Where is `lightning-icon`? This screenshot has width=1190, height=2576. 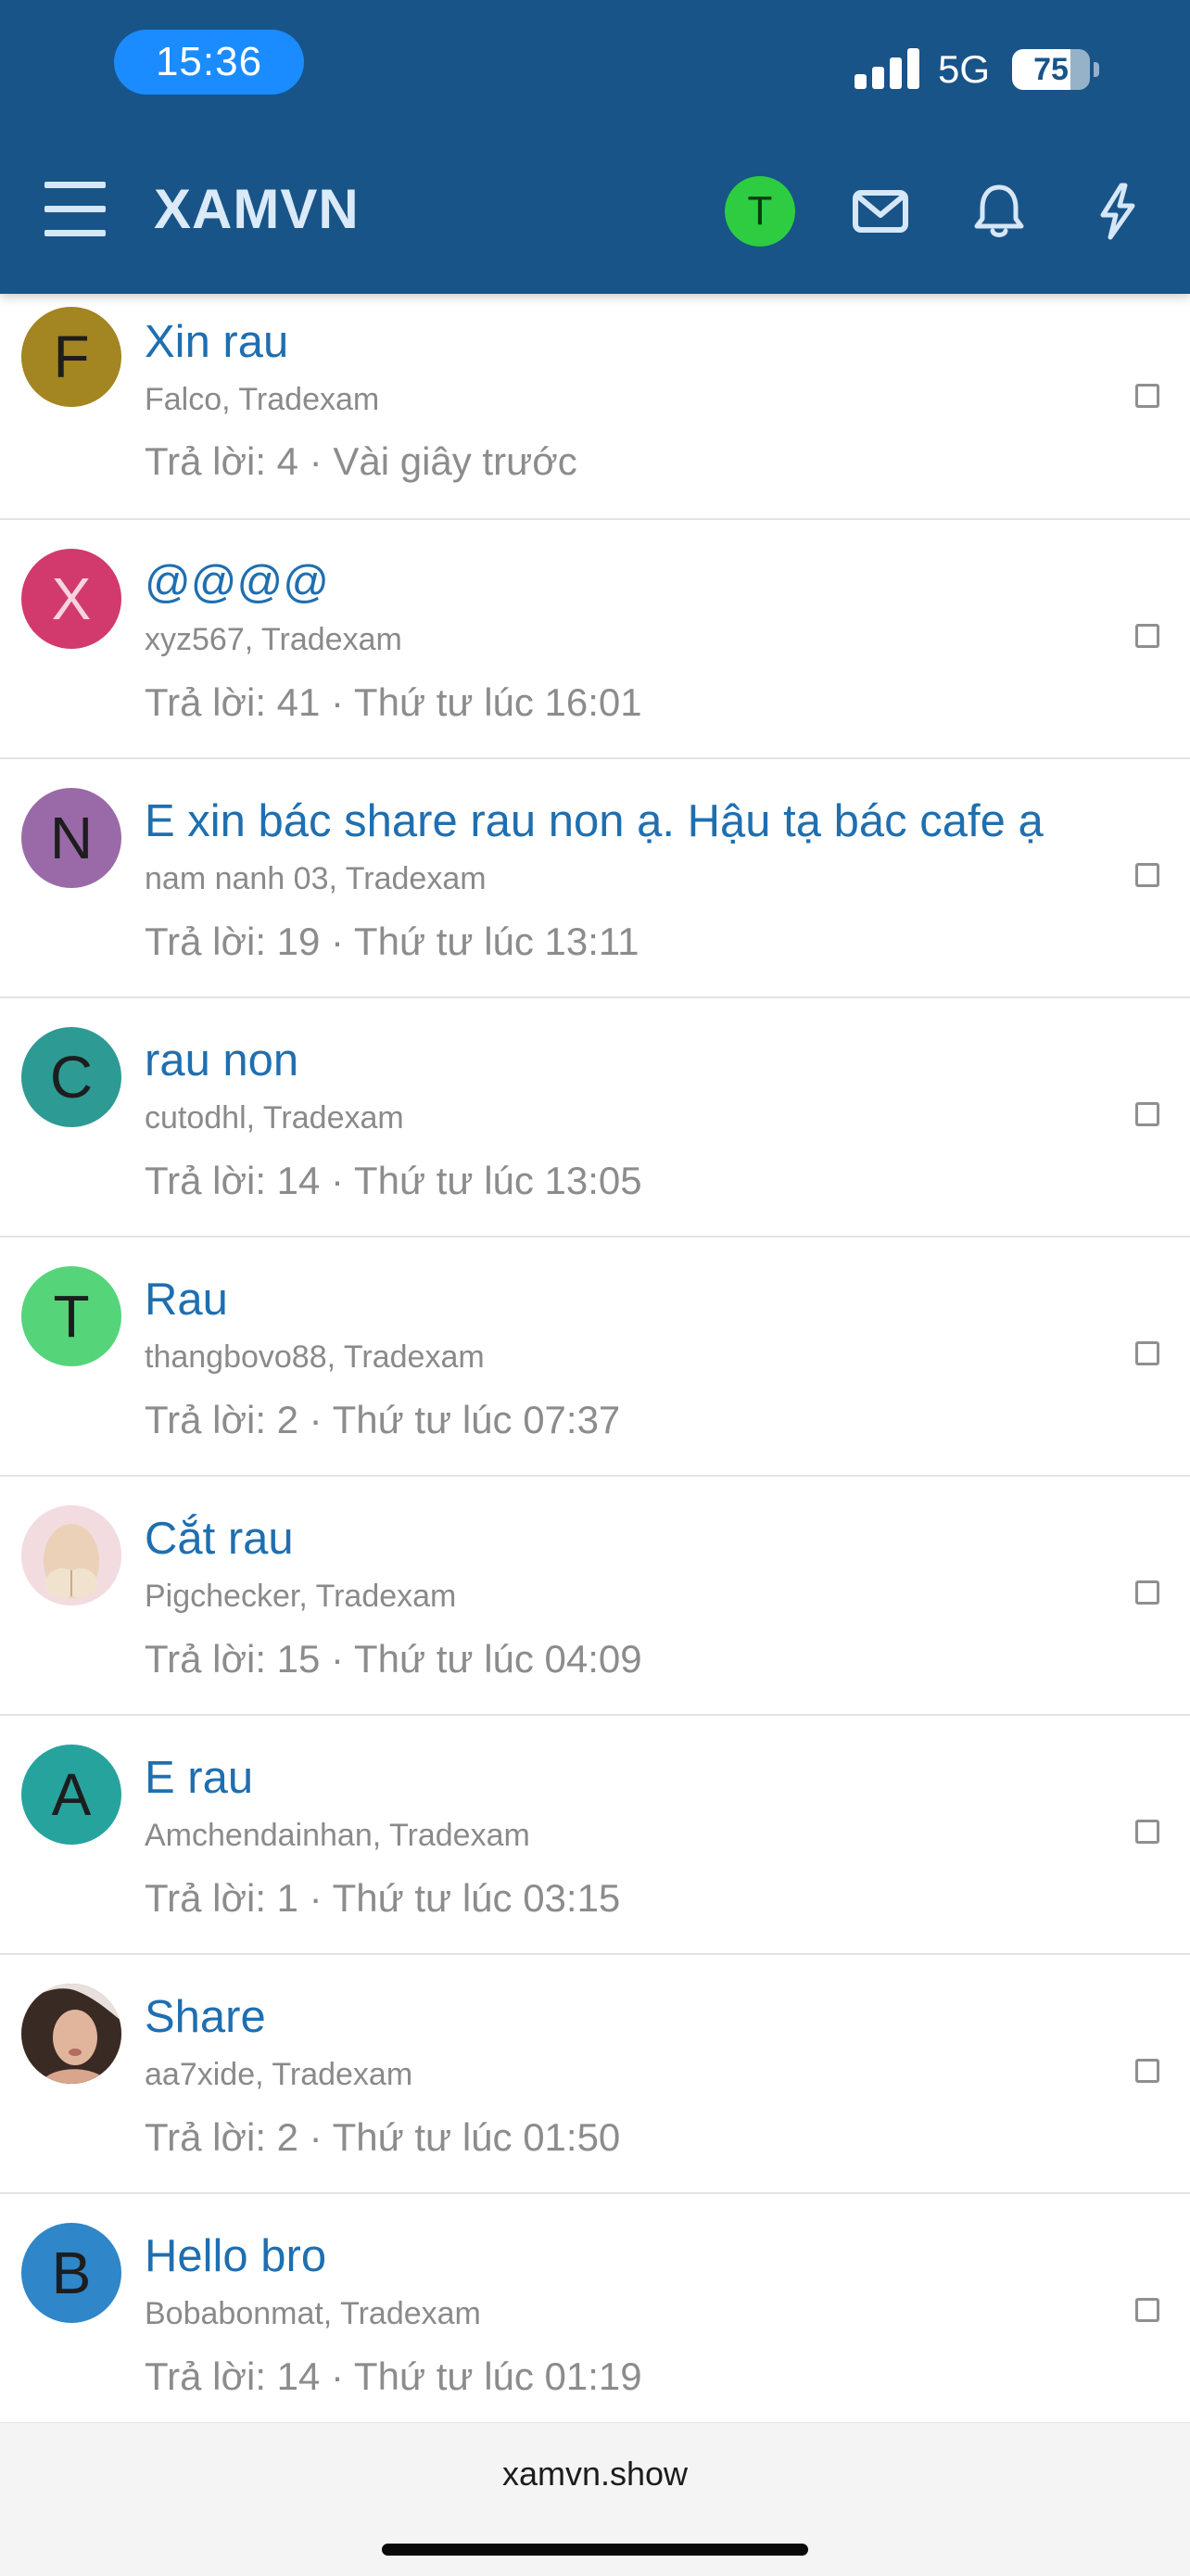 lightning-icon is located at coordinates (1117, 211).